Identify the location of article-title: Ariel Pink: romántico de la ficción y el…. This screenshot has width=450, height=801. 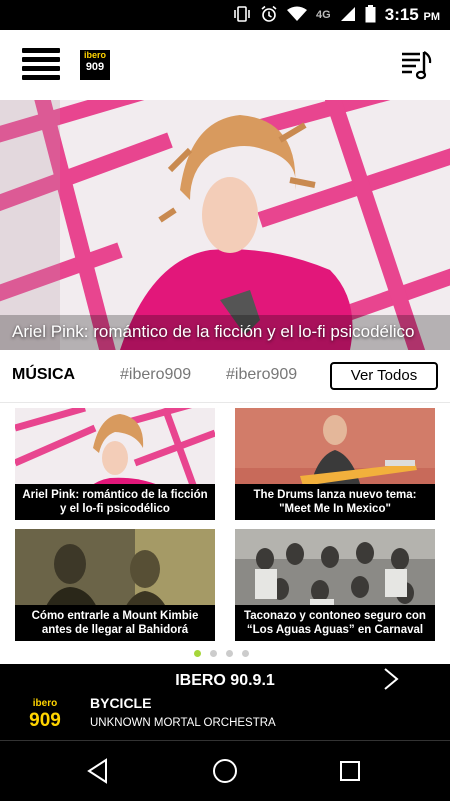
(115, 502).